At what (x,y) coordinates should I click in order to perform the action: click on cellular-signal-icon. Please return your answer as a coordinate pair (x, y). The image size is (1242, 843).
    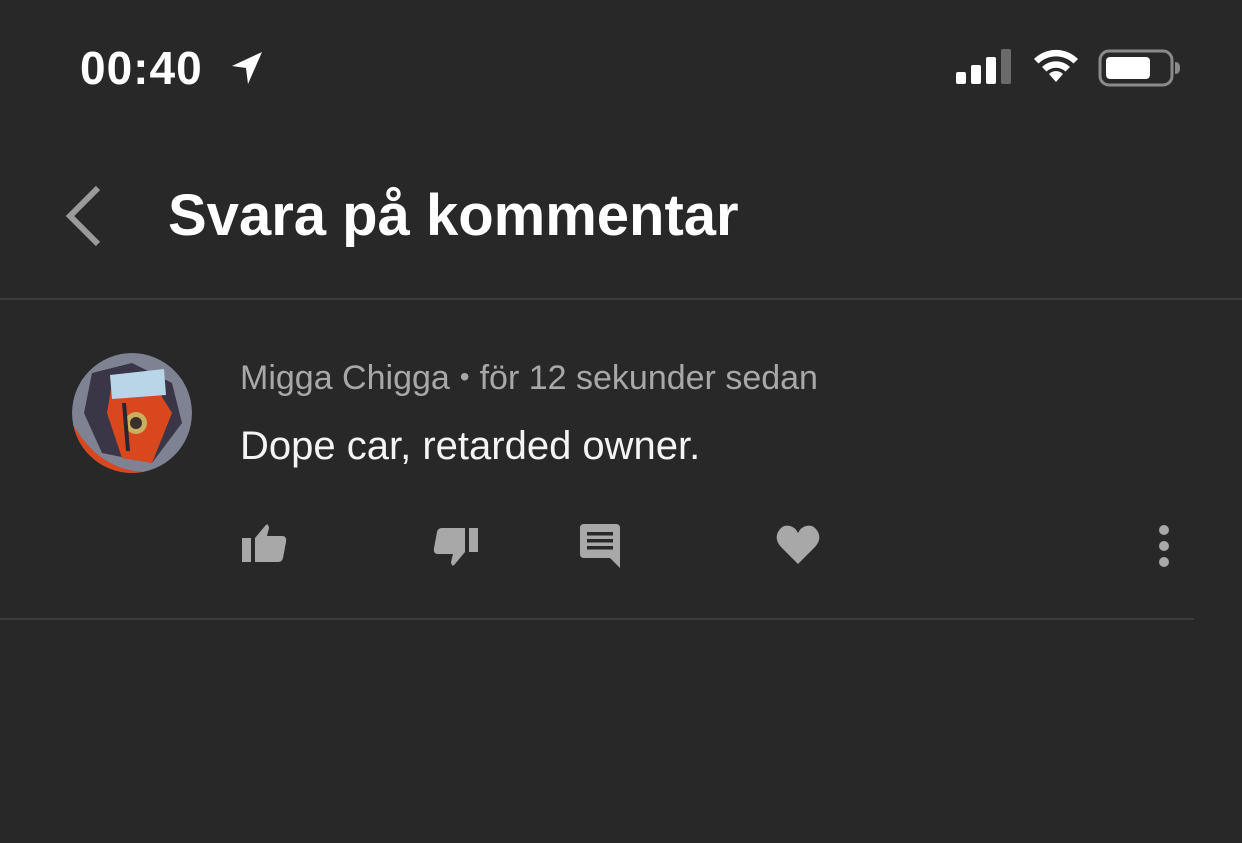
    Looking at the image, I should click on (983, 66).